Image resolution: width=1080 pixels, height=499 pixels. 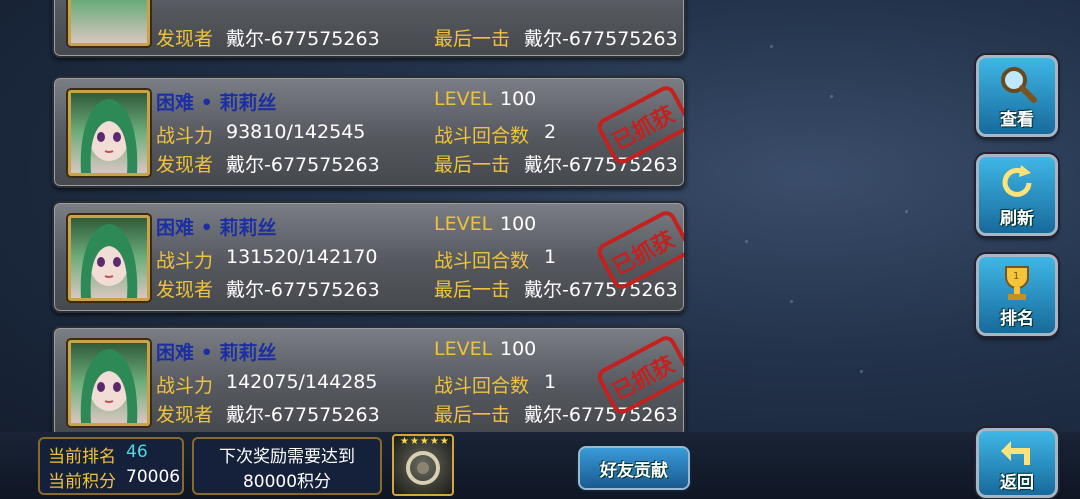 I want to click on next-reward-line2: 80000积分, so click(x=287, y=482).